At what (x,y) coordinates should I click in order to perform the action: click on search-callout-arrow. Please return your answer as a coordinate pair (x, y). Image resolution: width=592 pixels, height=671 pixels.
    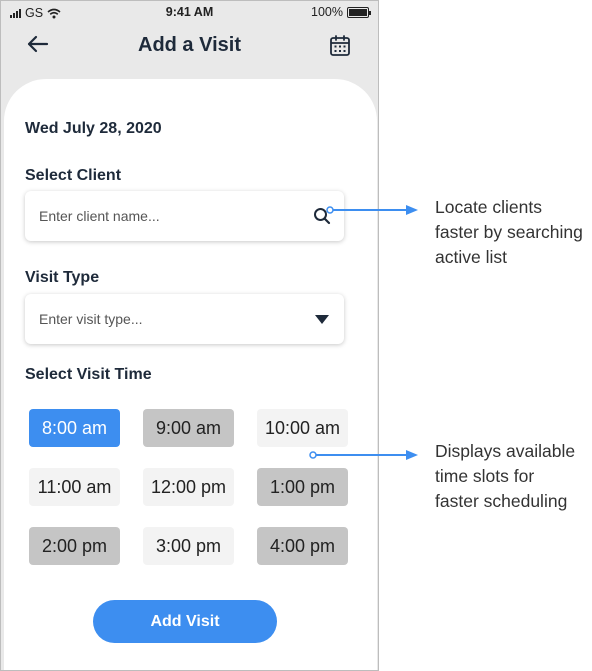
    Looking at the image, I should click on (372, 210).